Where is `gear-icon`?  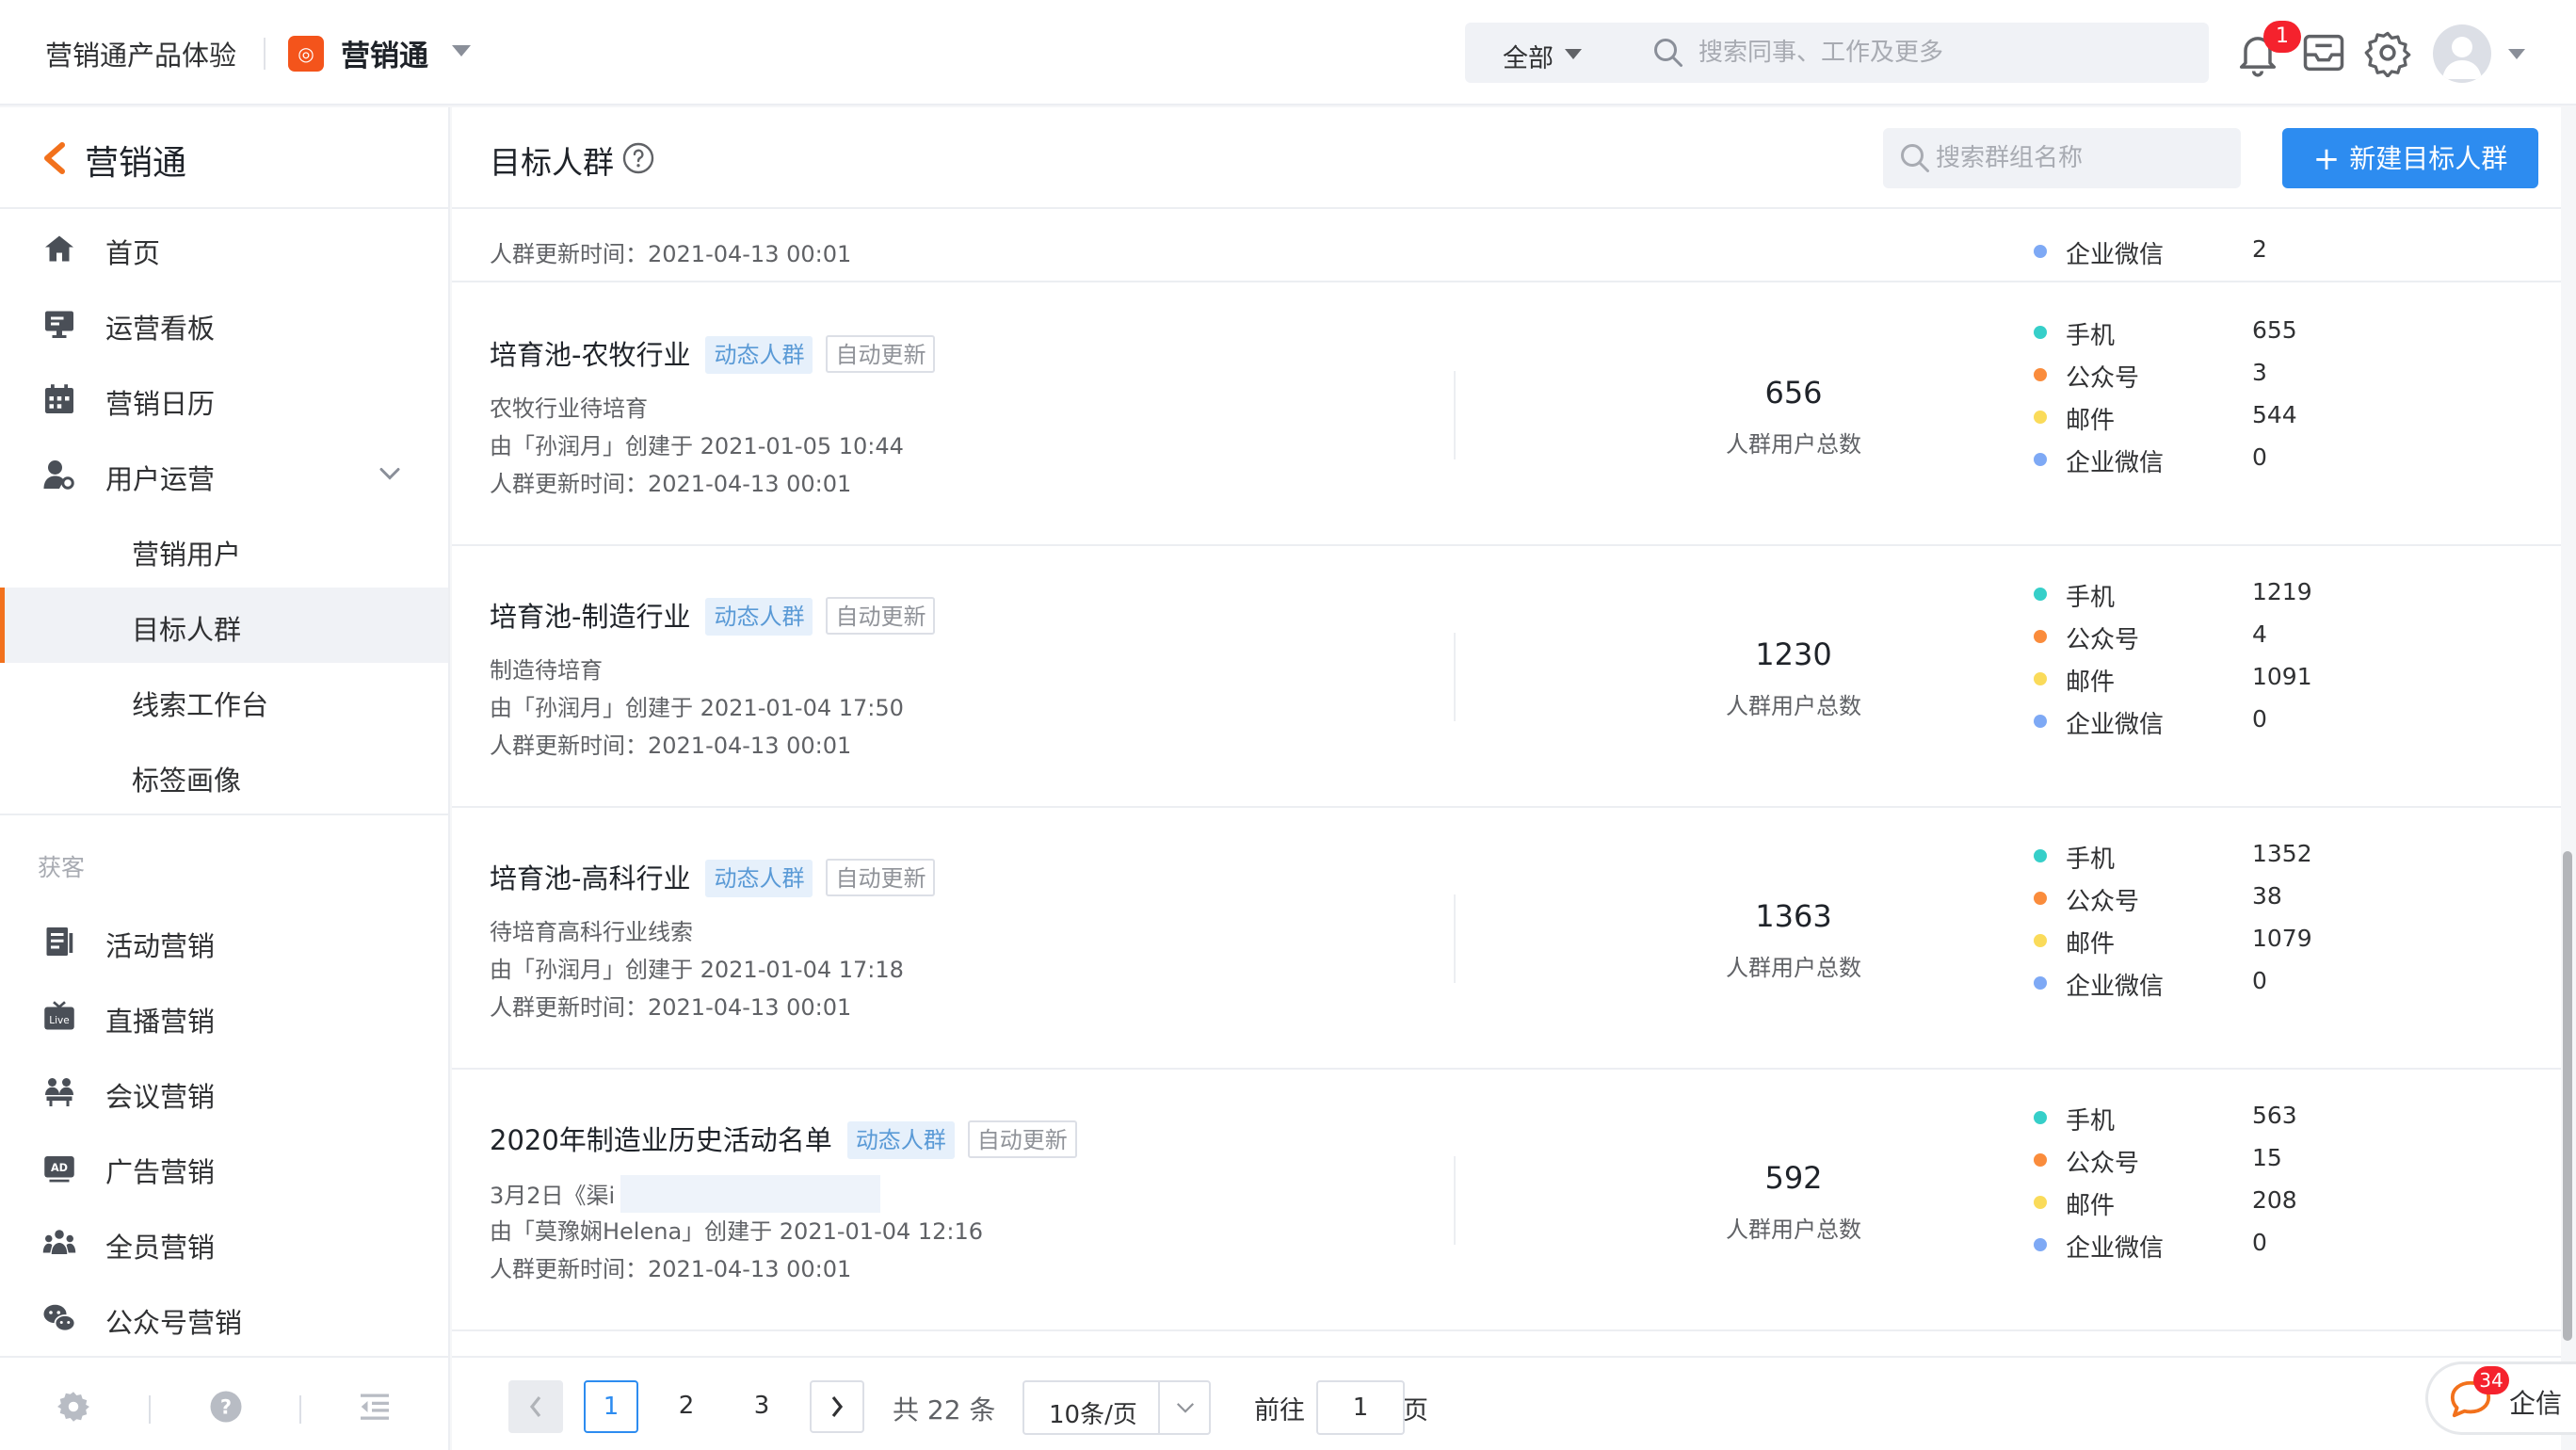 gear-icon is located at coordinates (2387, 52).